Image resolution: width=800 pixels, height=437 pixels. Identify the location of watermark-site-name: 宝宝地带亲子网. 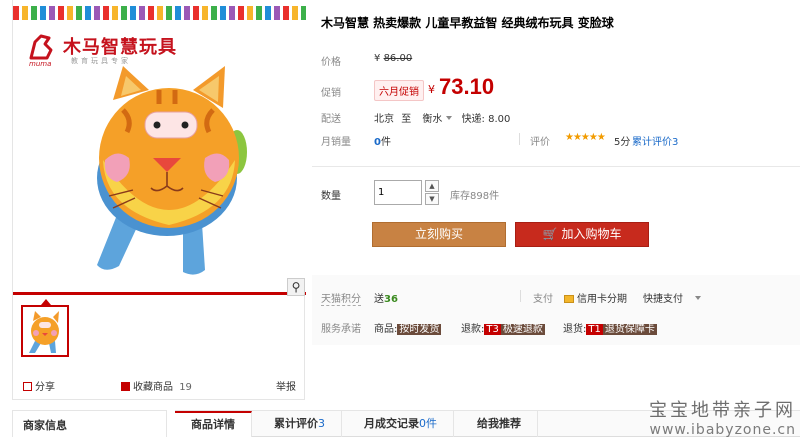
(722, 410).